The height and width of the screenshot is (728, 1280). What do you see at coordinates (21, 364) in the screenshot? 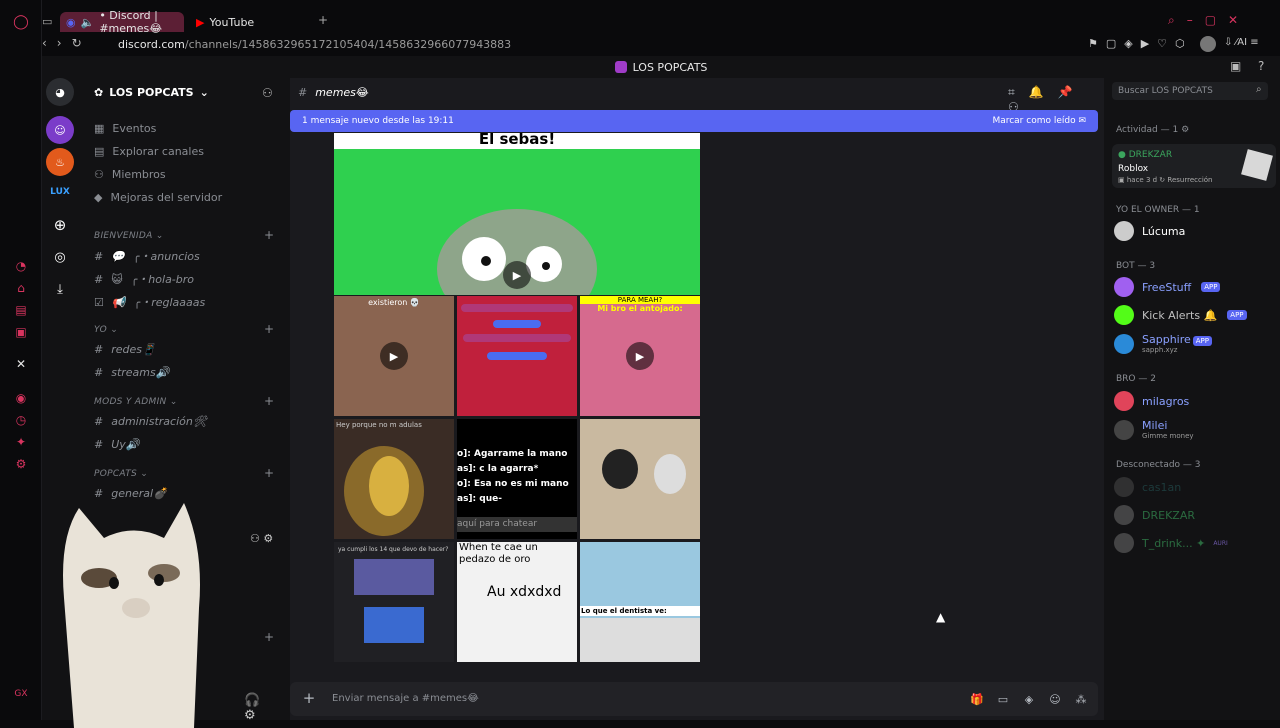
I see `x-twitter-icon: ✕` at bounding box center [21, 364].